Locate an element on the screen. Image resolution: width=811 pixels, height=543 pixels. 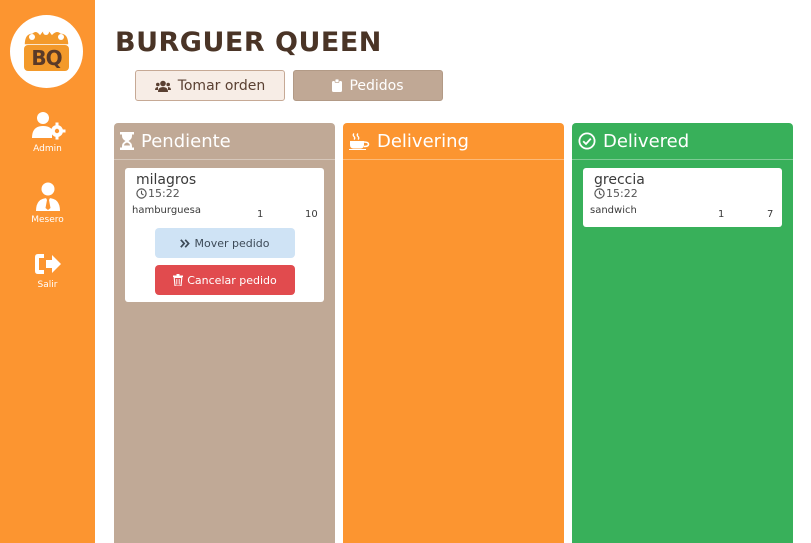
sidebar-item-salir: Salir is located at coordinates (47, 271).